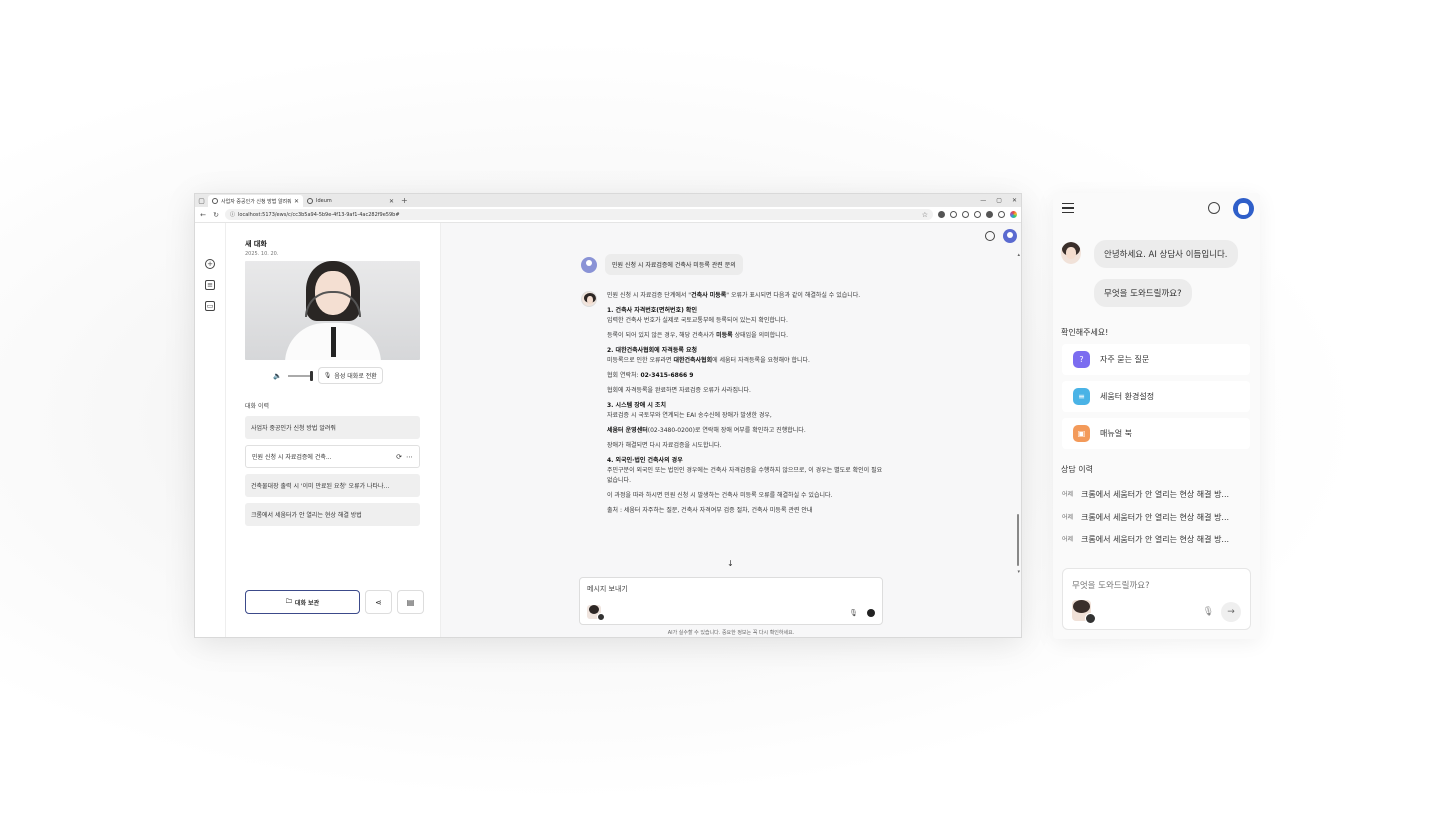  I want to click on user-avatar-icon, so click(589, 264).